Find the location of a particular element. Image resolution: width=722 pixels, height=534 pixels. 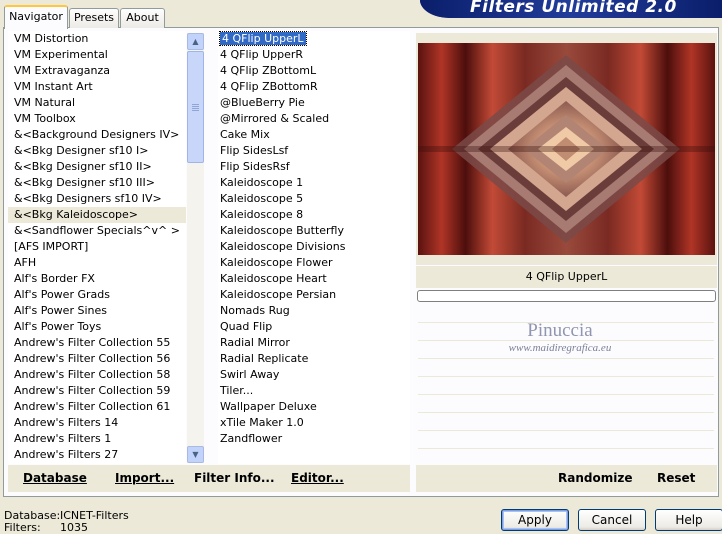

category-item: VM Extravaganza is located at coordinates (97, 71).